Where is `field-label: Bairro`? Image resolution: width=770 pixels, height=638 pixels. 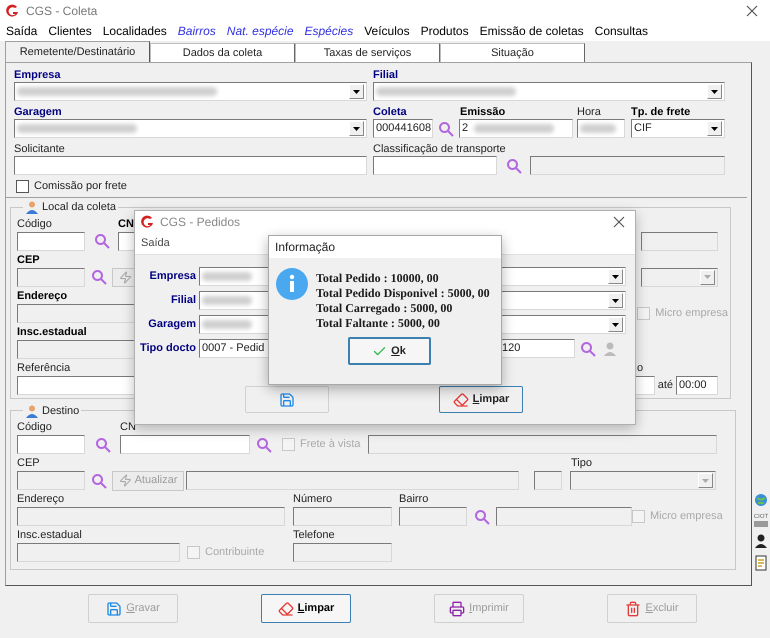
field-label: Bairro is located at coordinates (413, 499).